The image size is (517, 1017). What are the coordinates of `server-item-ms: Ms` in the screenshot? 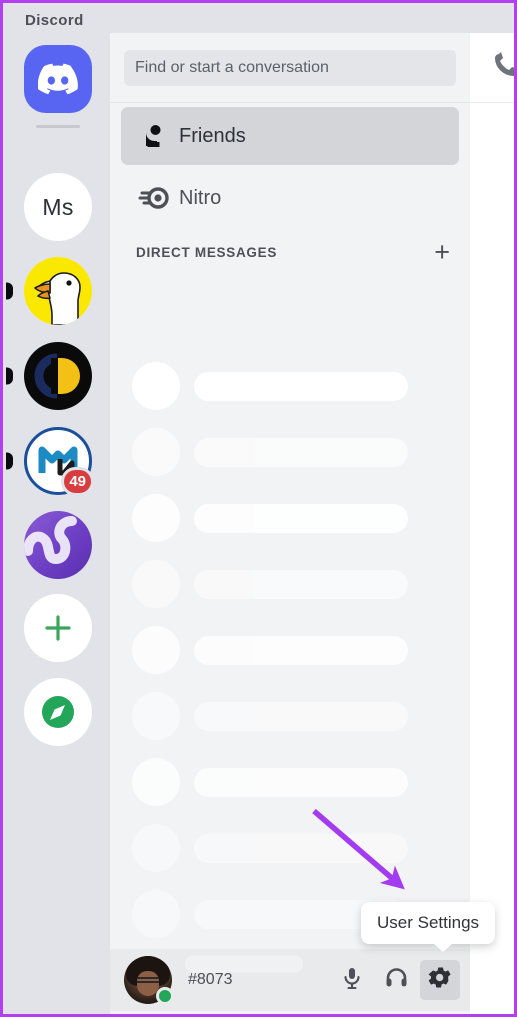 It's located at (58, 207).